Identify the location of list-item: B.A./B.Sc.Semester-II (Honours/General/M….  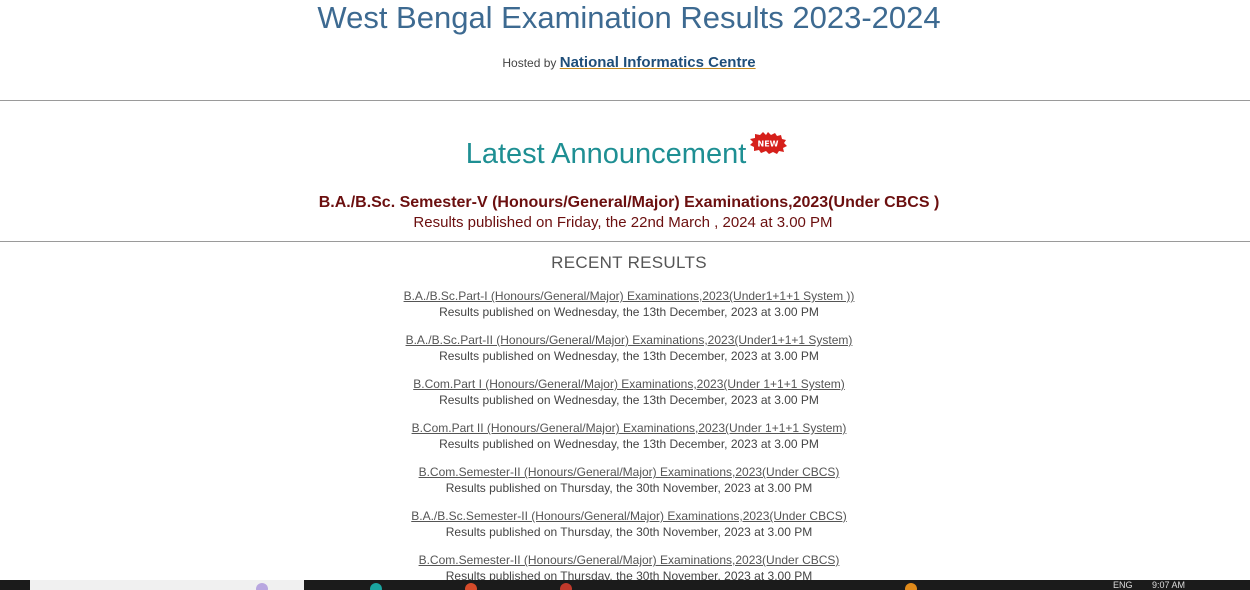
(625, 529).